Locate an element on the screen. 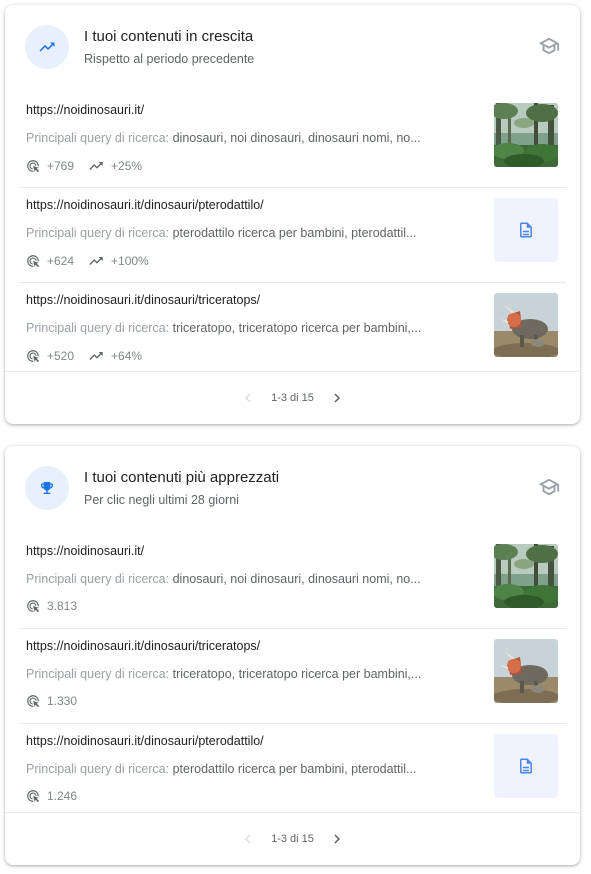 This screenshot has height=874, width=591. clicks-metric: +520 is located at coordinates (50, 356).